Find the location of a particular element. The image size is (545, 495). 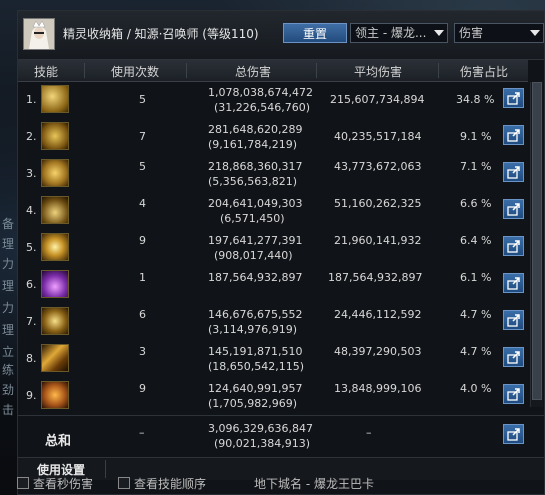

rank: 2. is located at coordinates (31, 136).